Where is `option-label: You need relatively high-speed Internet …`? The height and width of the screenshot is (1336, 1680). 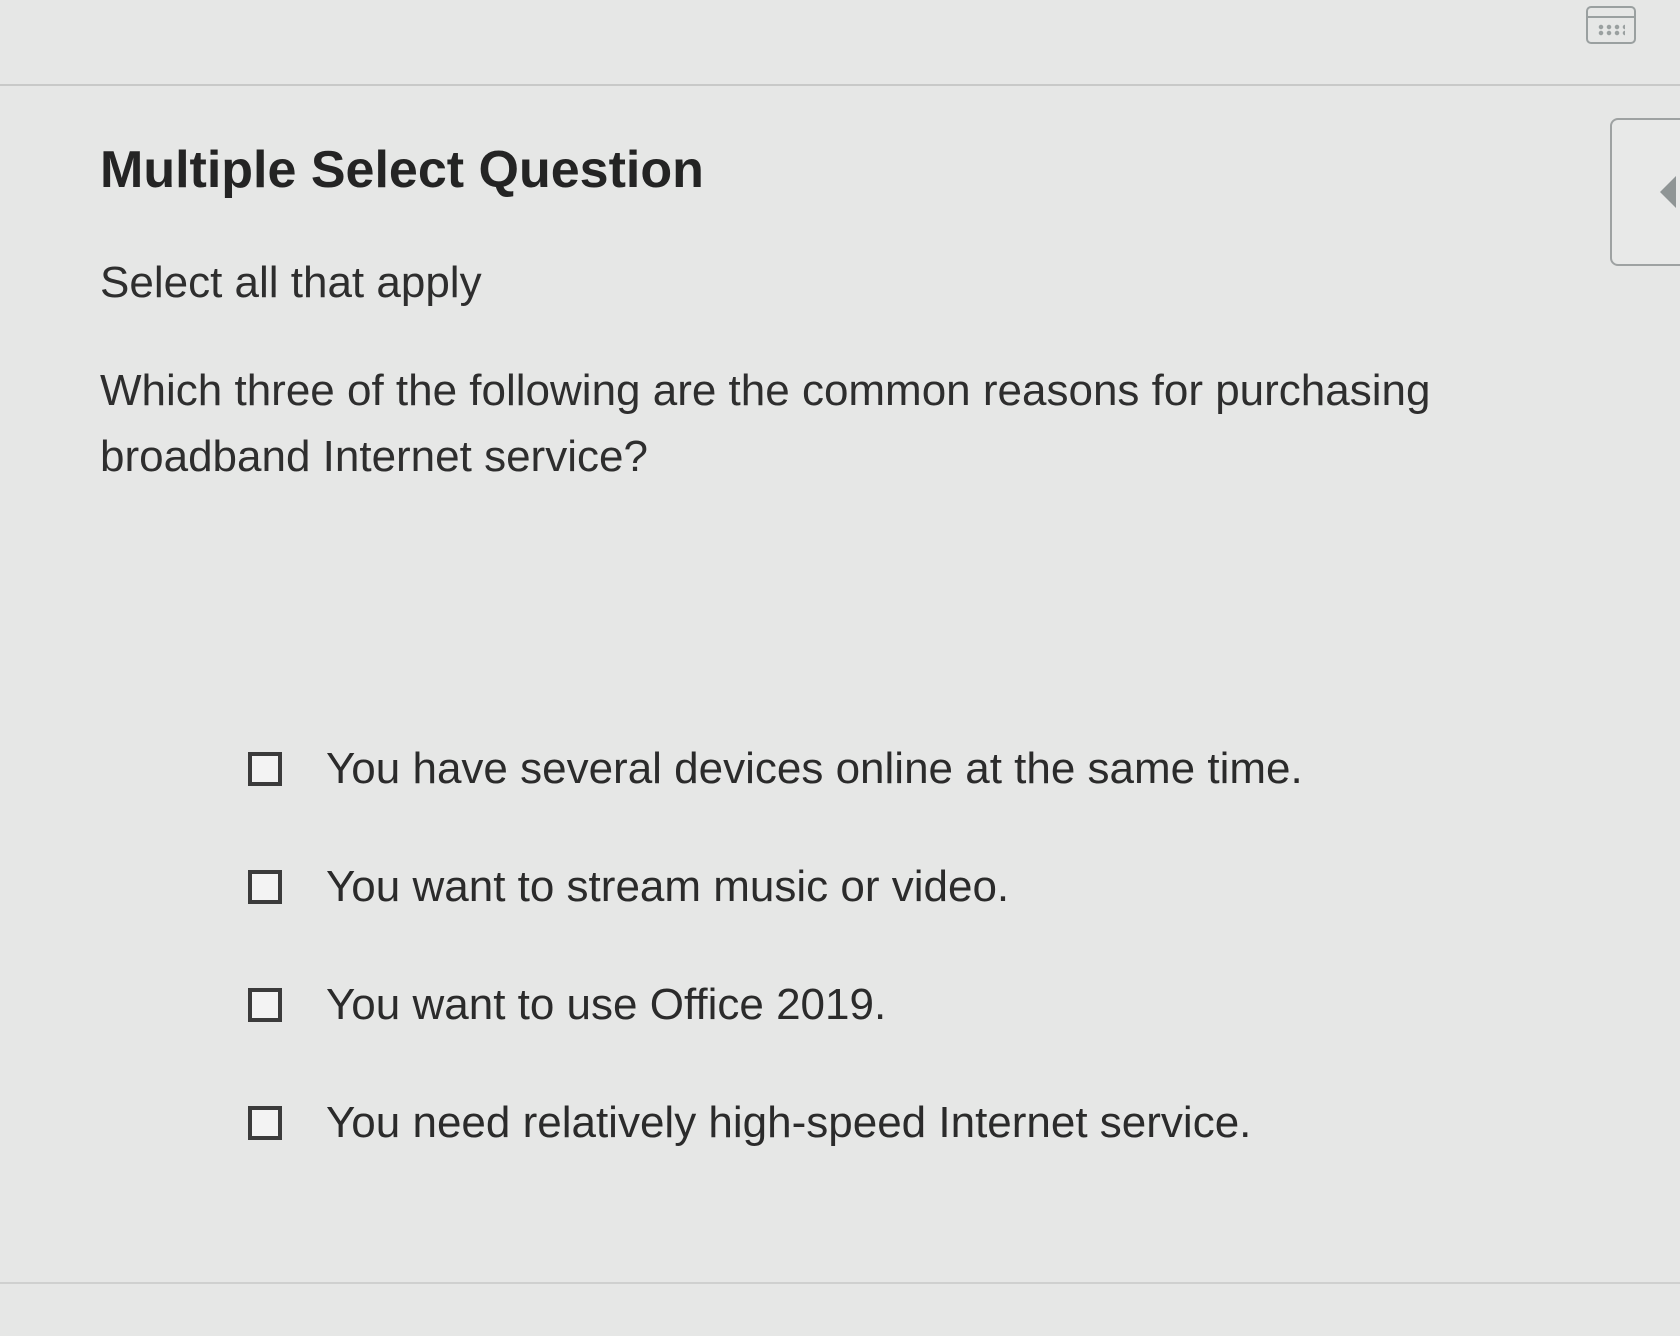 option-label: You need relatively high-speed Internet … is located at coordinates (789, 1122).